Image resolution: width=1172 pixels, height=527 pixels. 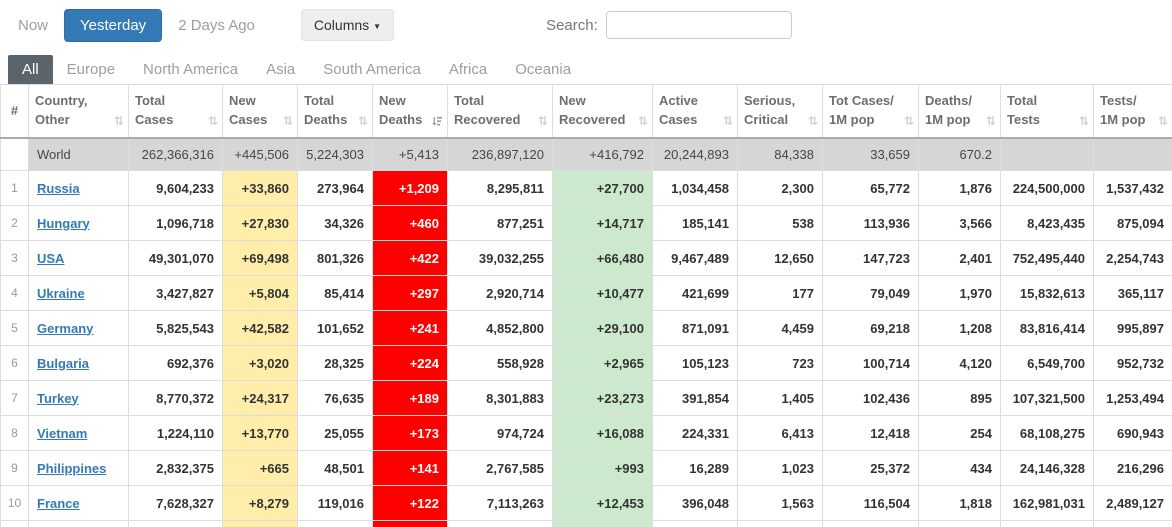 I want to click on cell-country, so click(x=78, y=523).